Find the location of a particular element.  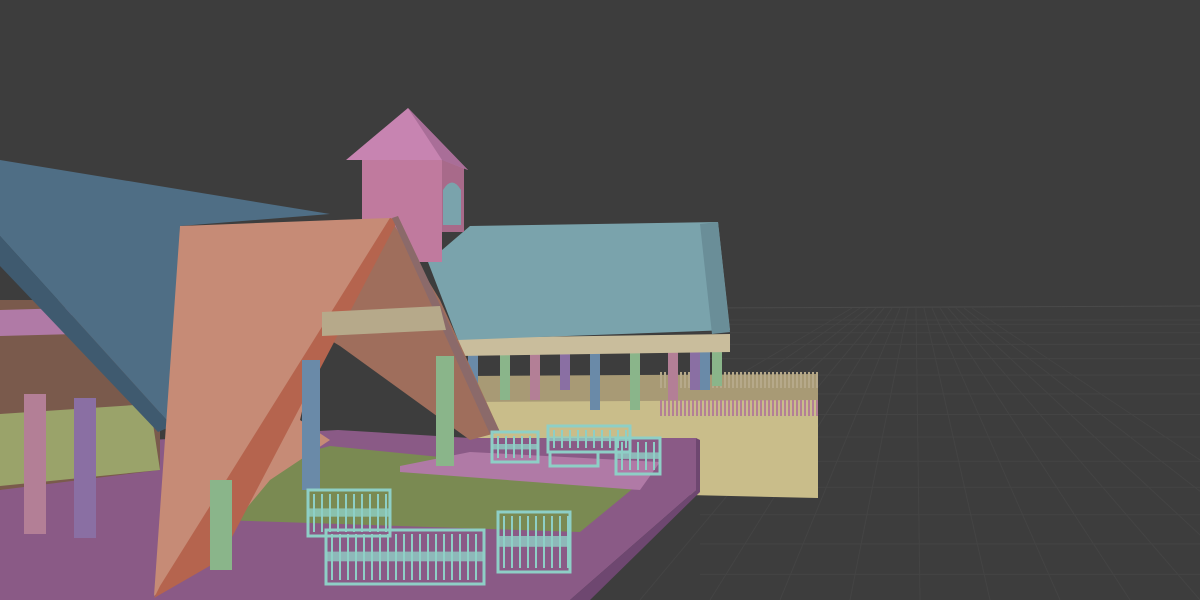

gable-column-green is located at coordinates (445, 411).